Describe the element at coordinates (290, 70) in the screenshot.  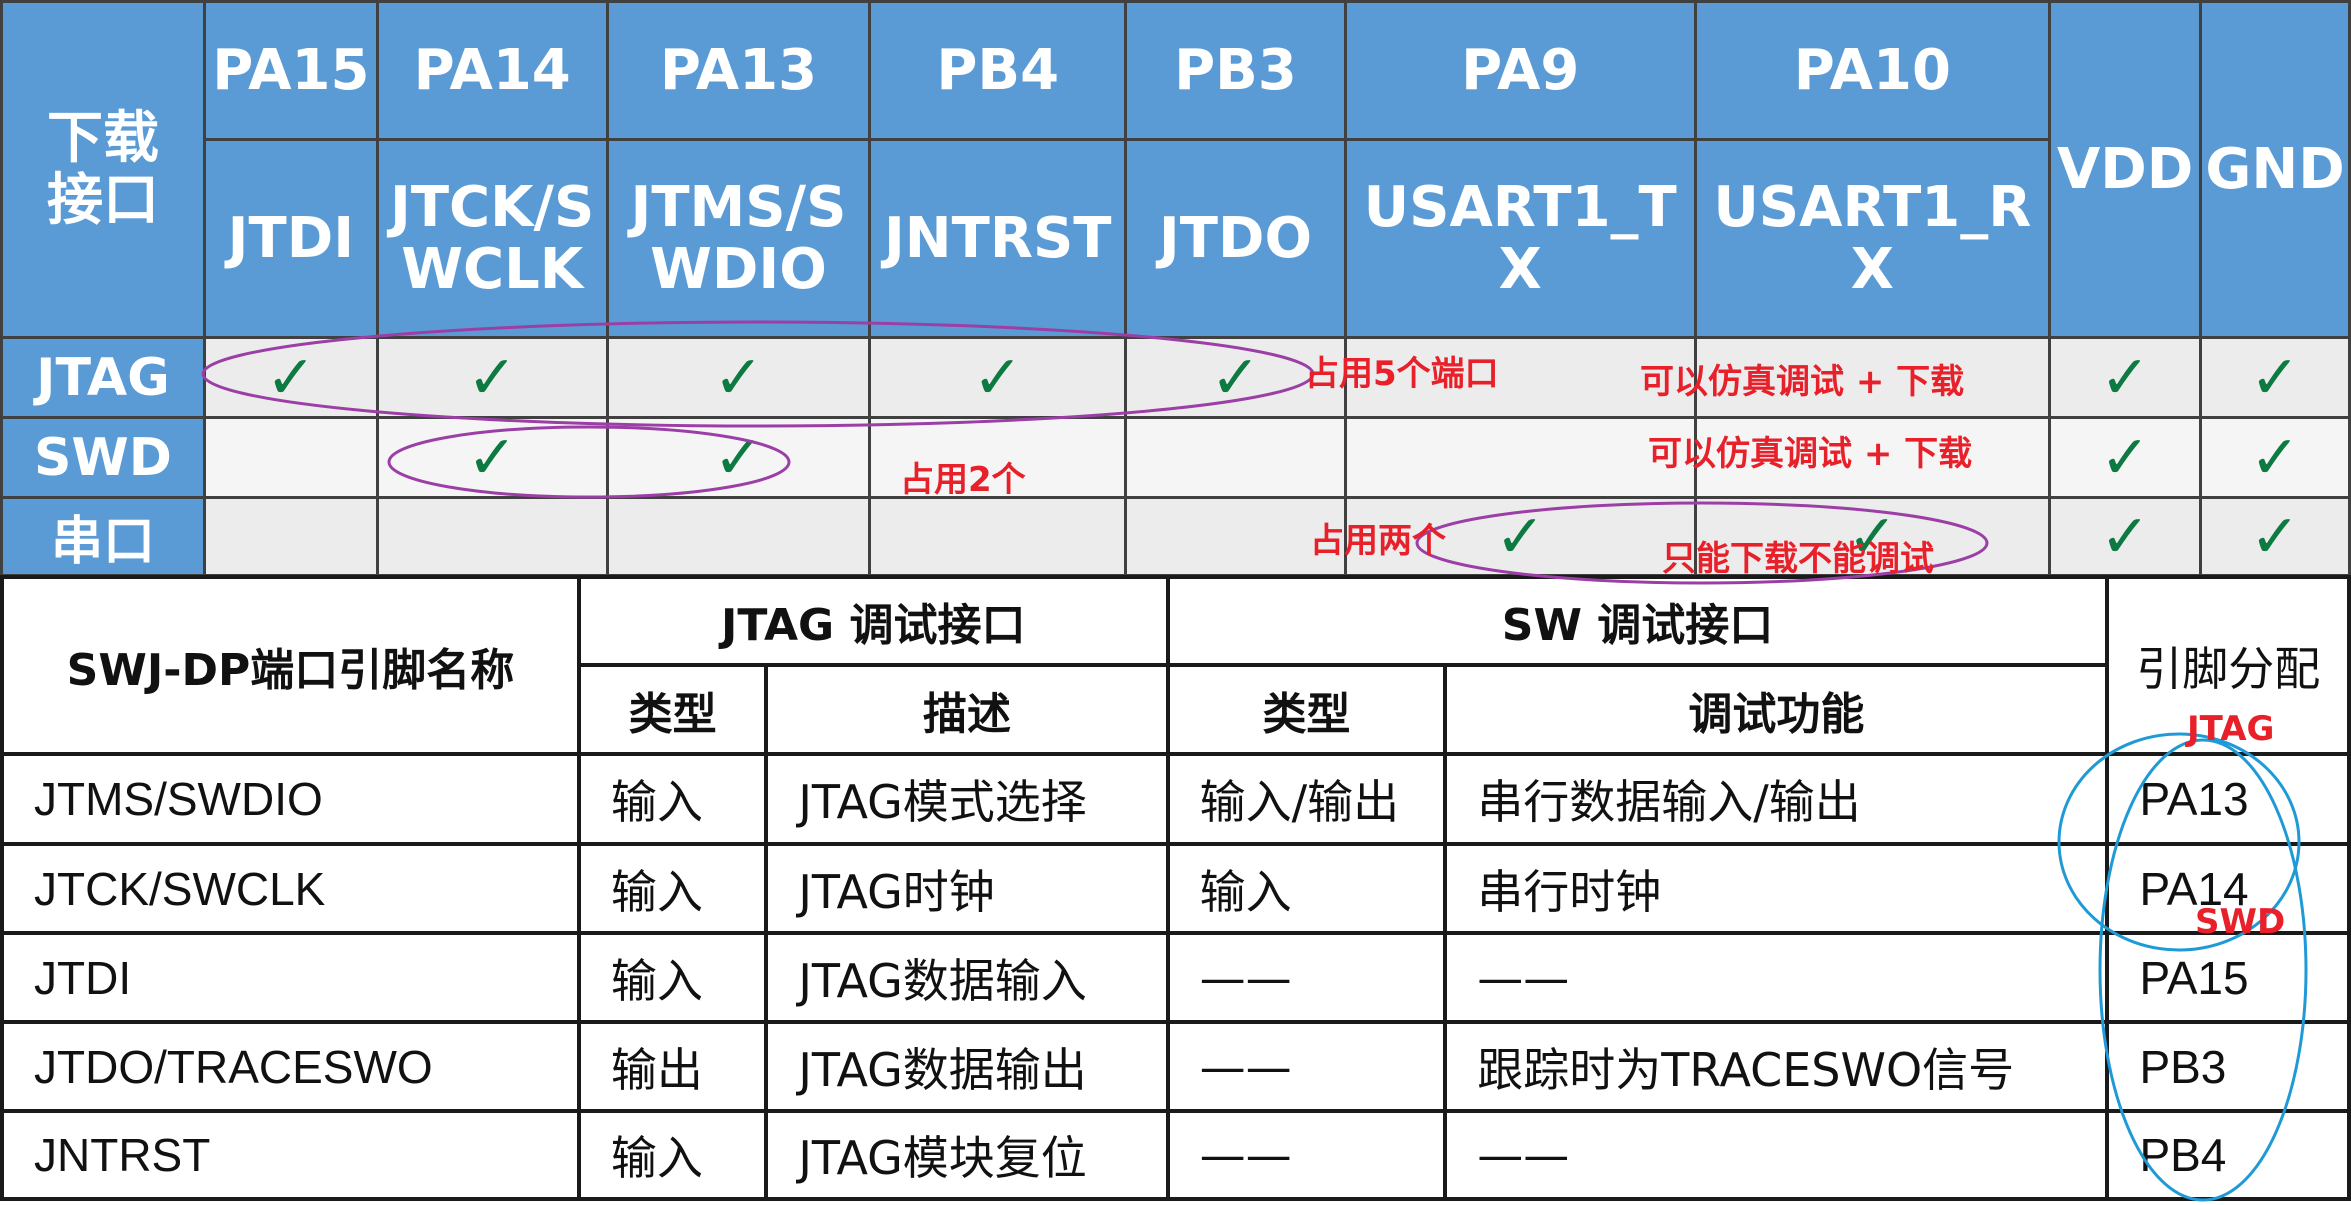
I see `pin-header: PA15` at that location.